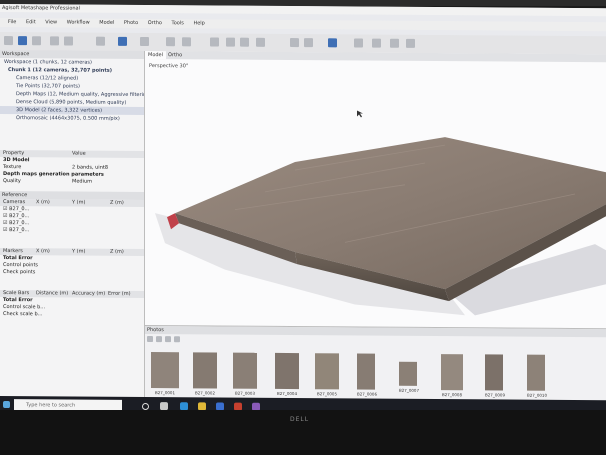  What do you see at coordinates (358, 43) in the screenshot?
I see `camera-icon` at bounding box center [358, 43].